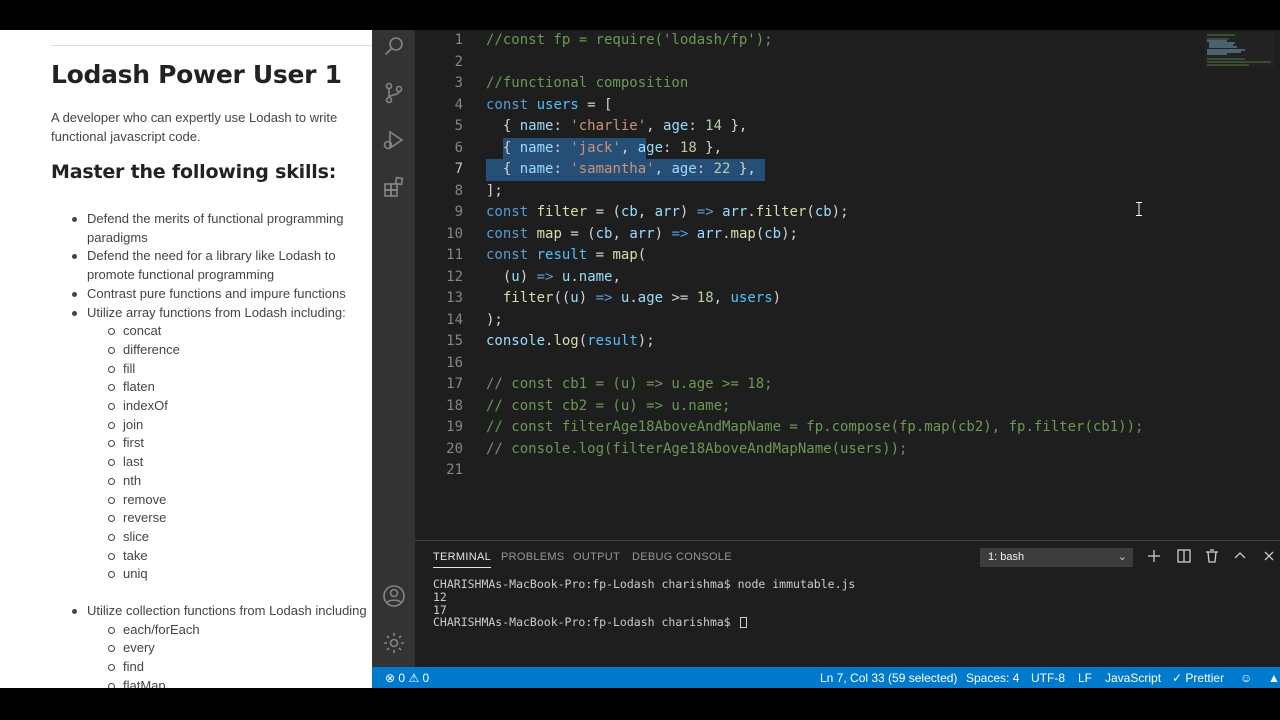  Describe the element at coordinates (1154, 556) in the screenshot. I see `new-terminal-icon` at that location.